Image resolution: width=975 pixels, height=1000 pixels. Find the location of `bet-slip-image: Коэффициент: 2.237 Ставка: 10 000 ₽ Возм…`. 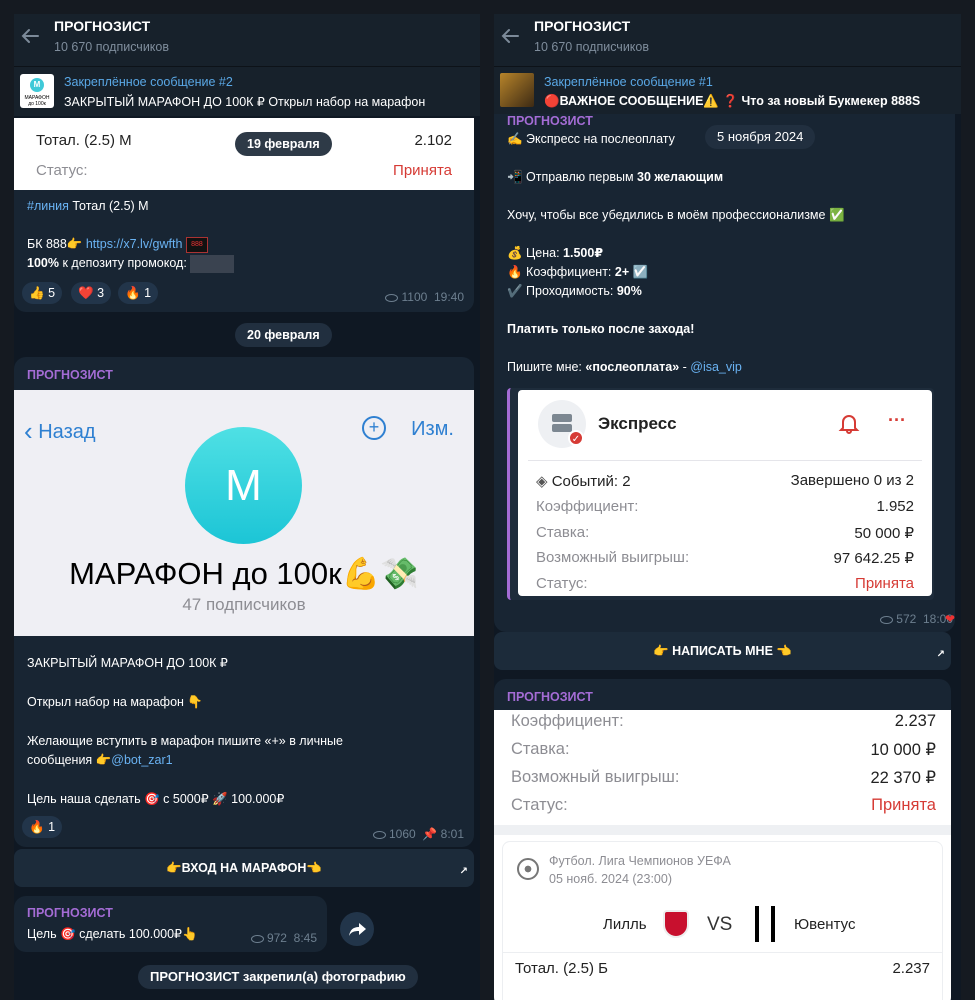

bet-slip-image: Коэффициент: 2.237 Ставка: 10 000 ₽ Возм… is located at coordinates (722, 855).